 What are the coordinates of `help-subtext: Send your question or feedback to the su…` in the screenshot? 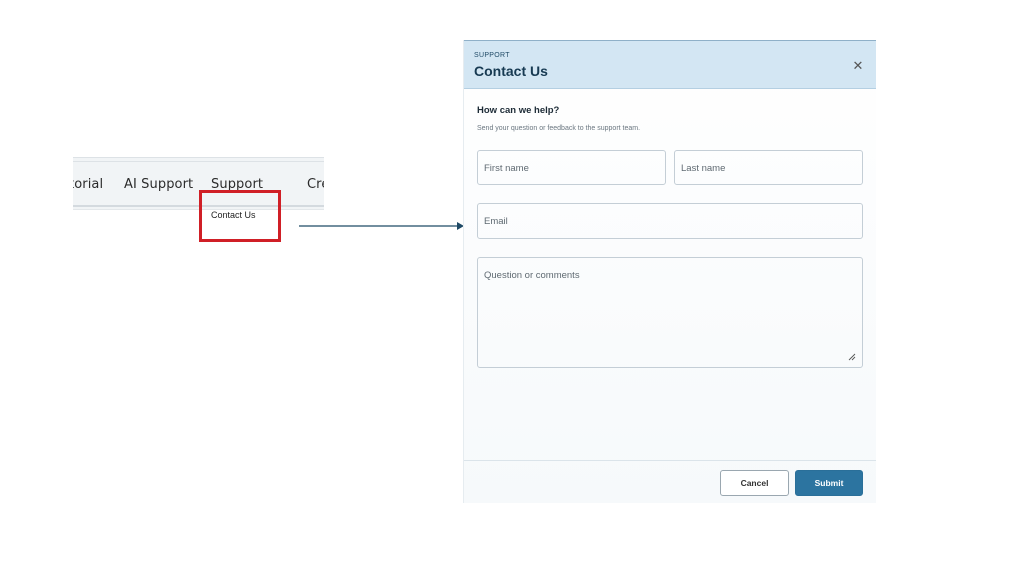 It's located at (559, 128).